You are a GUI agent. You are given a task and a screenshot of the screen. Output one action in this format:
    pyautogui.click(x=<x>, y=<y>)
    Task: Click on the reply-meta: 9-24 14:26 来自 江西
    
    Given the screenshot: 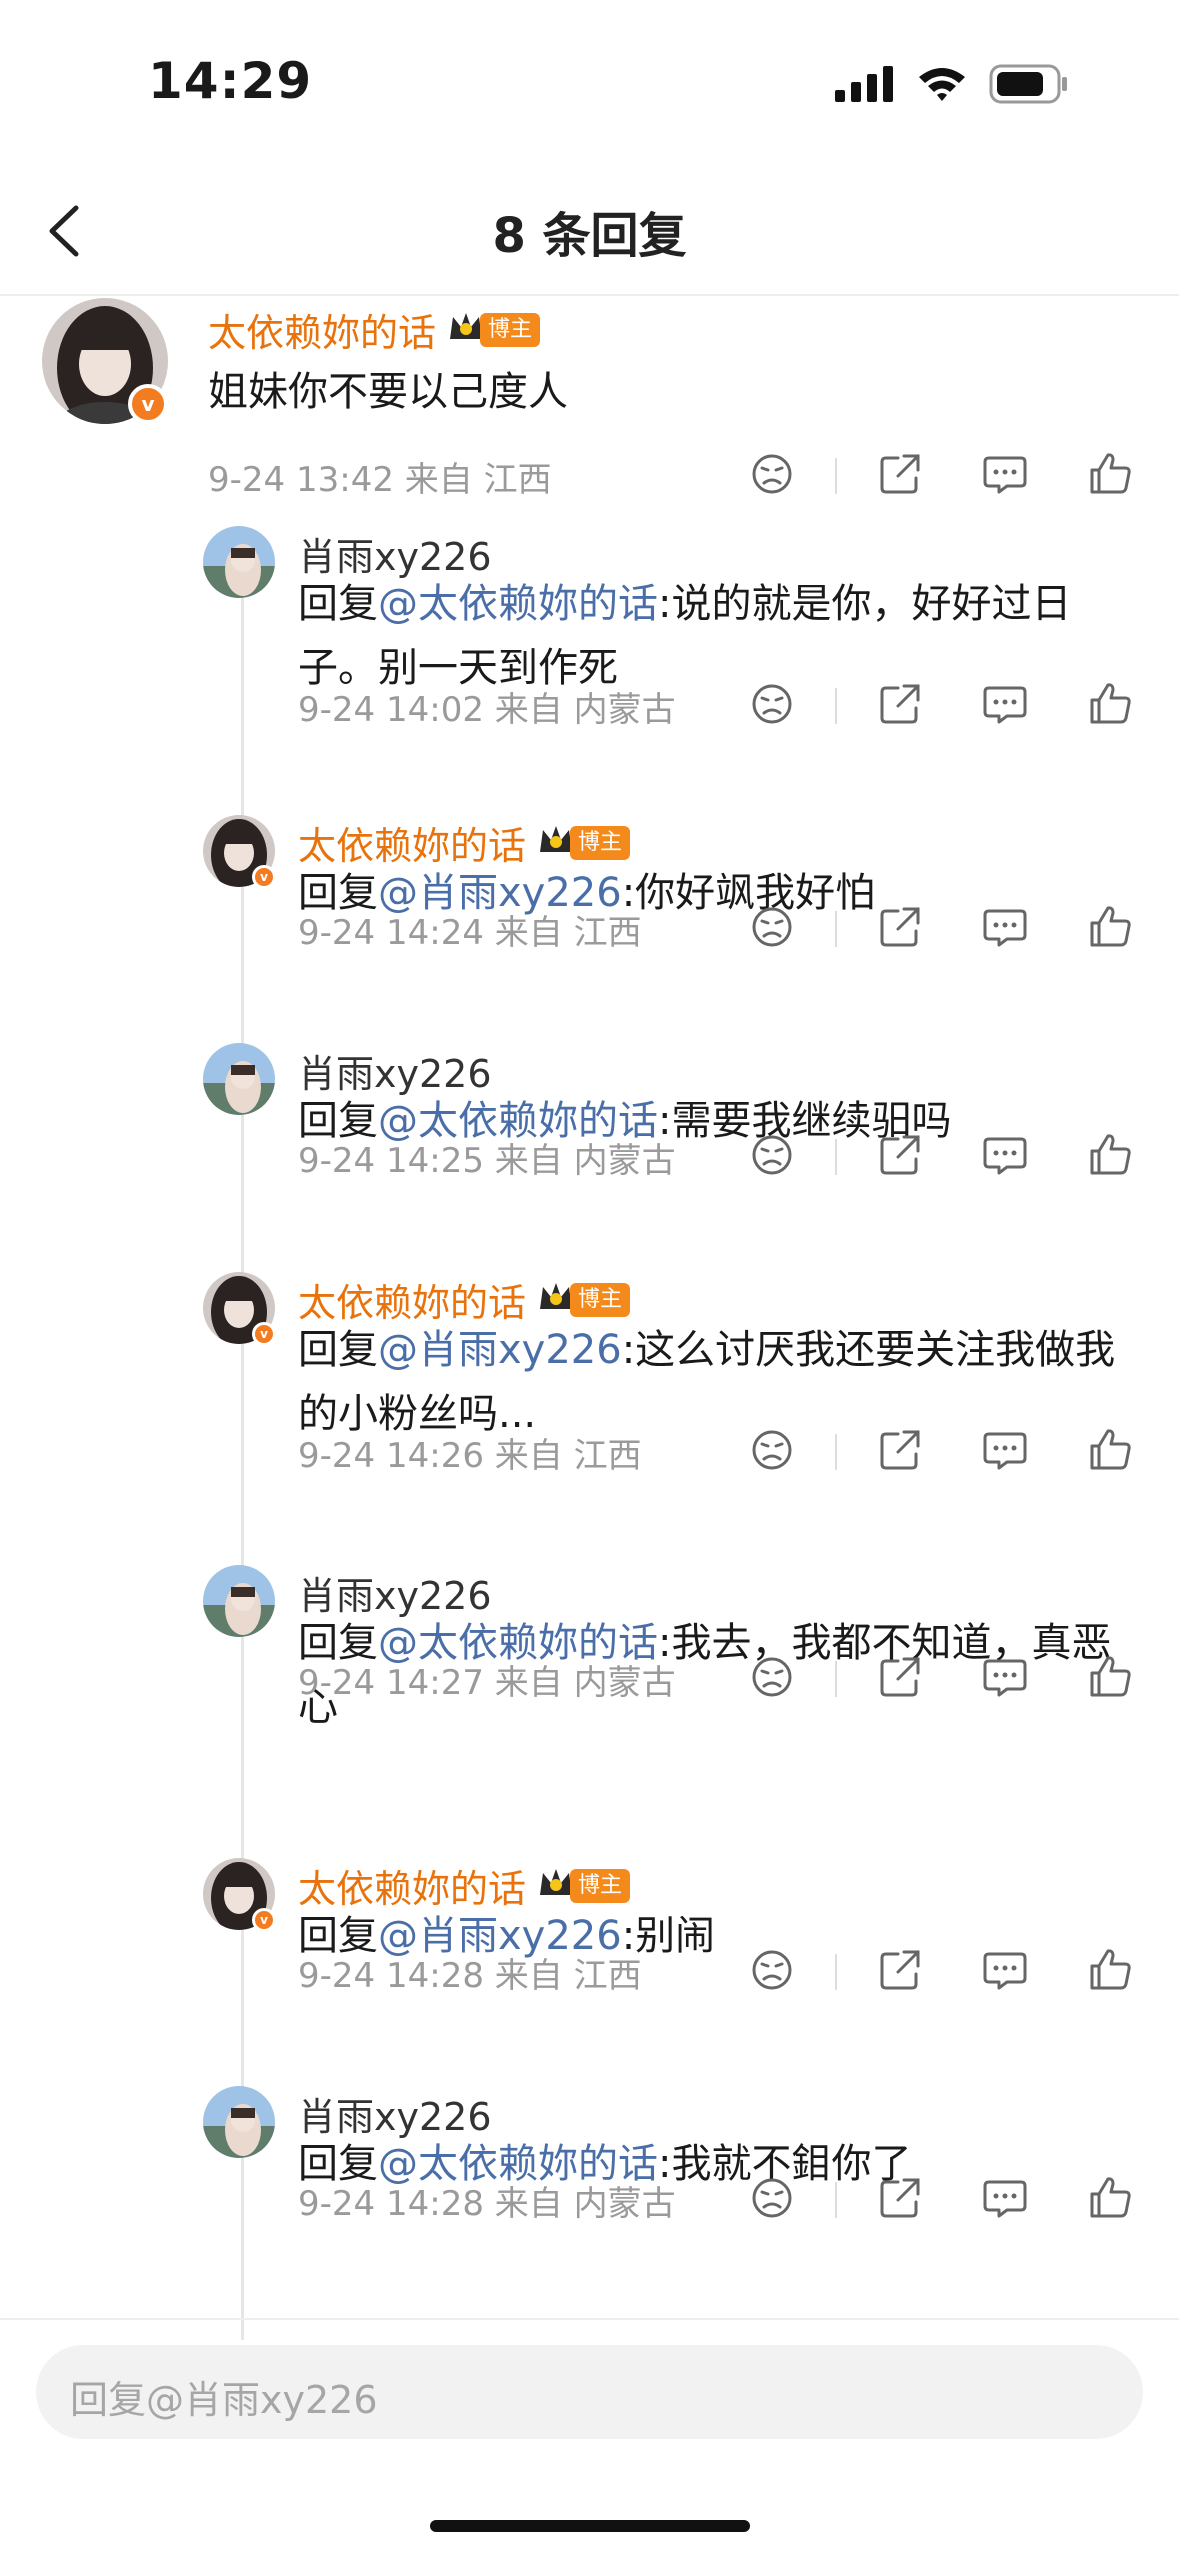 What is the action you would take?
    pyautogui.click(x=470, y=1456)
    